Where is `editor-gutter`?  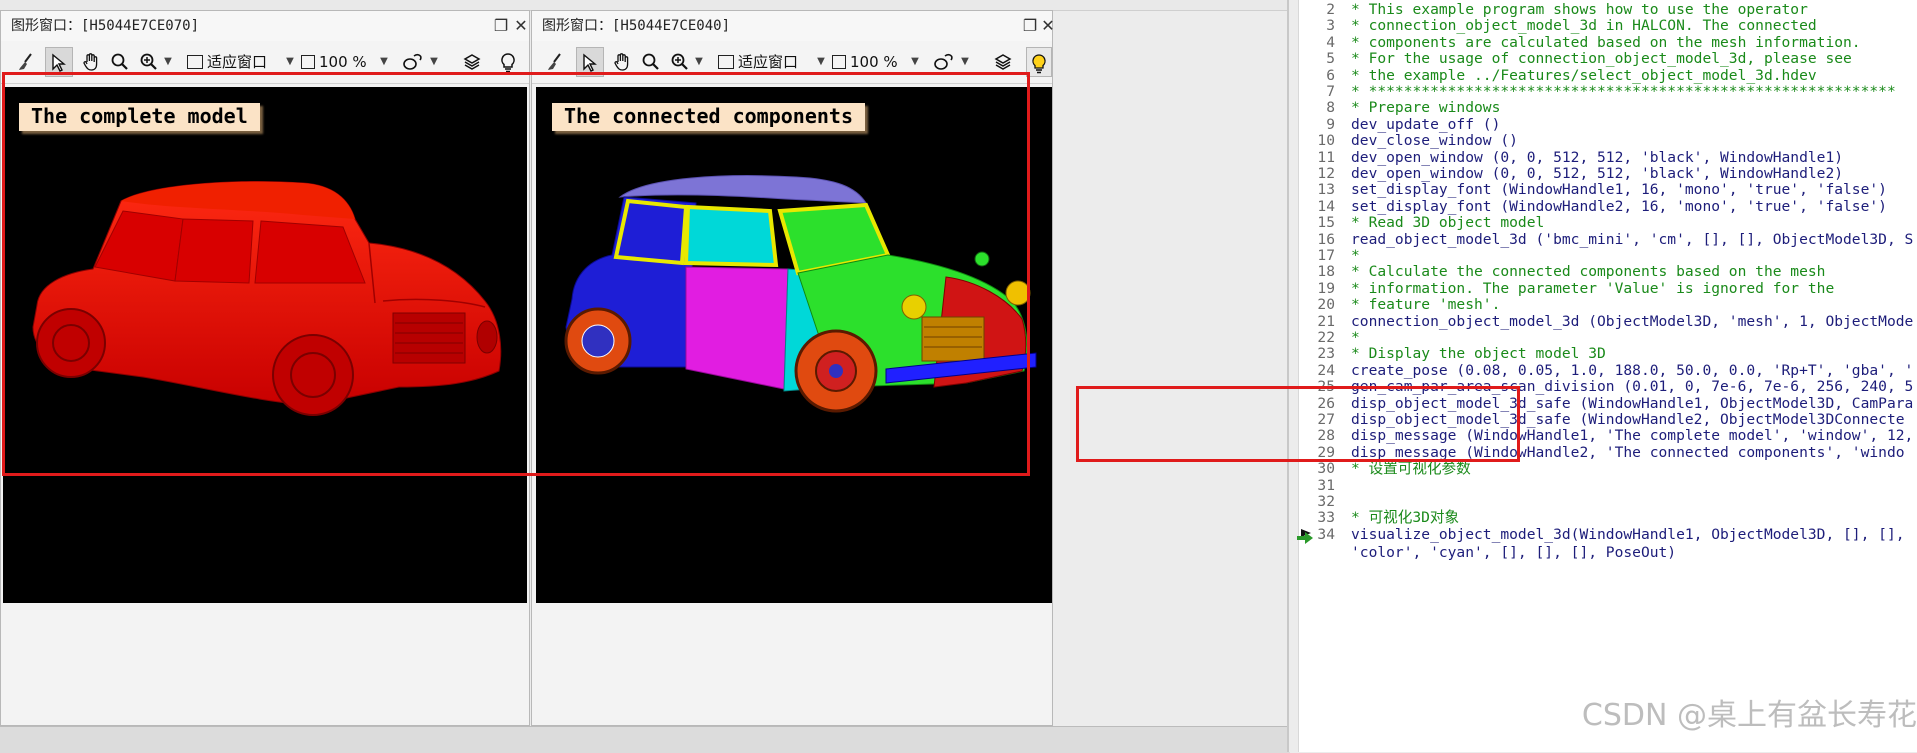
editor-gutter is located at coordinates (1294, 376).